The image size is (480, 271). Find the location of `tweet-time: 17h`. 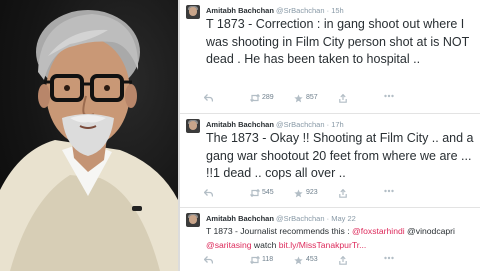

tweet-time: 17h is located at coordinates (337, 124).